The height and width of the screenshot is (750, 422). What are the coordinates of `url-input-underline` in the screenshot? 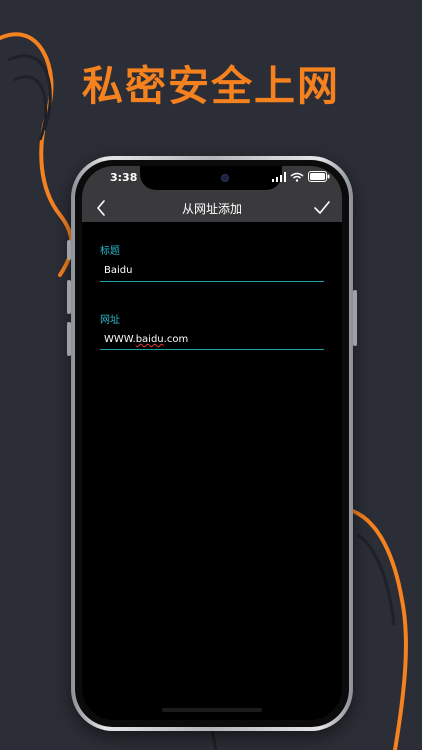 It's located at (212, 349).